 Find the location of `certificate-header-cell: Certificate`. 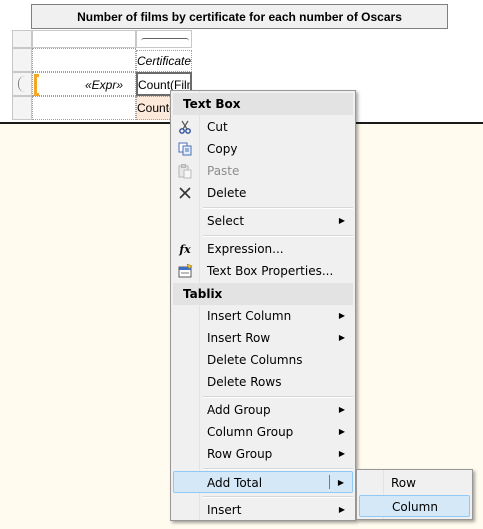

certificate-header-cell: Certificate is located at coordinates (164, 61).